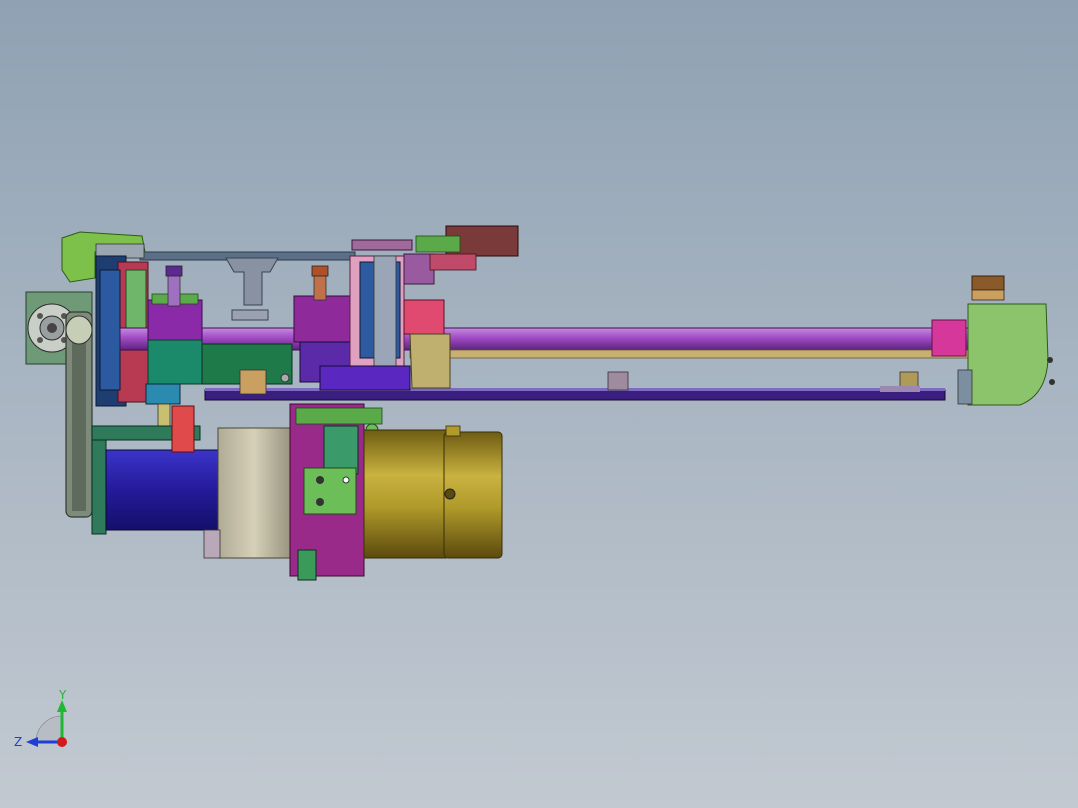 The height and width of the screenshot is (808, 1078). I want to click on z-axis-label: Z, so click(18, 742).